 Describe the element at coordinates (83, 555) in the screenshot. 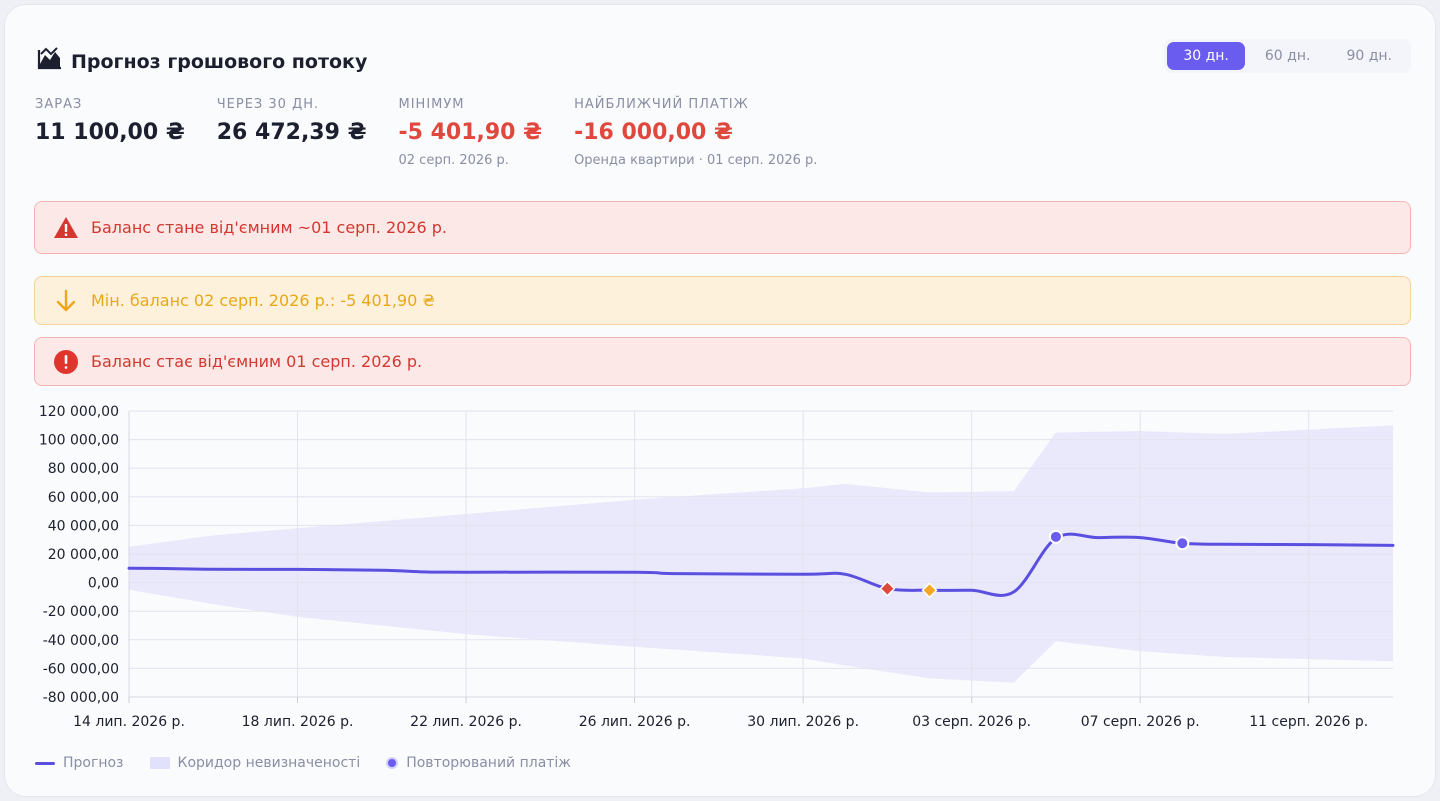

I see `y-tick-label: 20 000,00` at that location.